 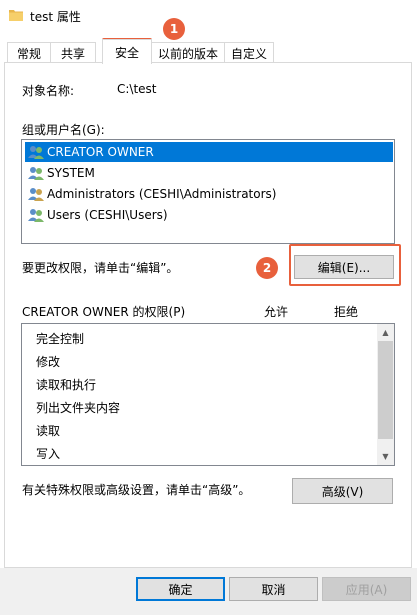 I want to click on list-item: 读取和执行, so click(x=66, y=385).